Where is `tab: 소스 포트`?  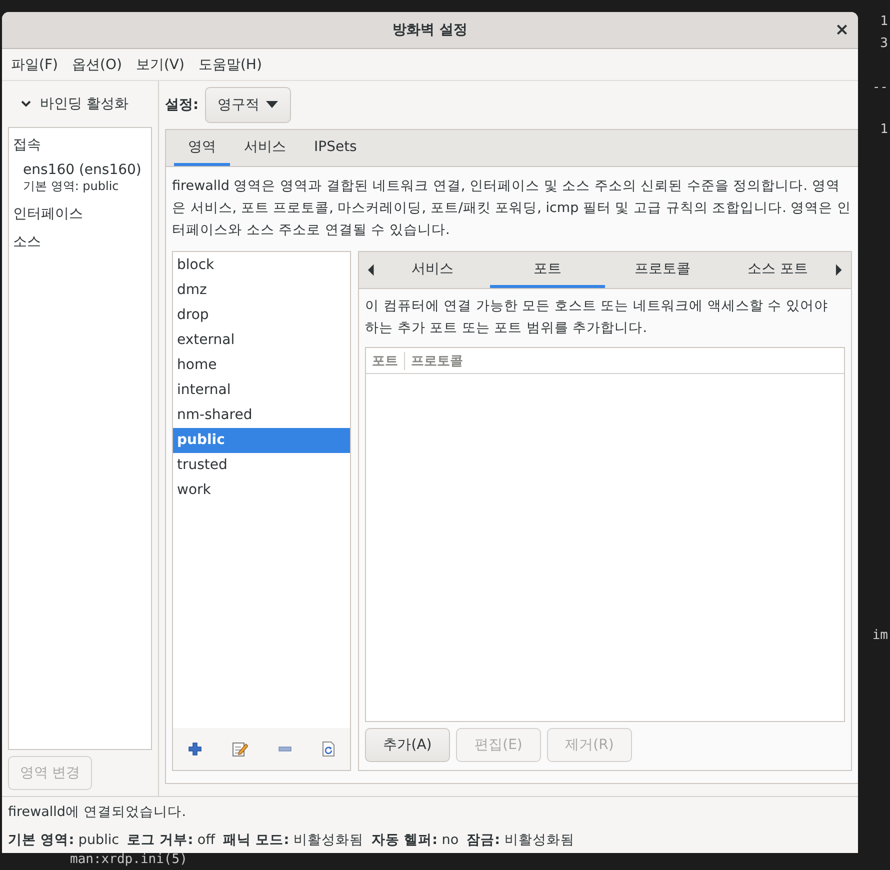 tab: 소스 포트 is located at coordinates (778, 270).